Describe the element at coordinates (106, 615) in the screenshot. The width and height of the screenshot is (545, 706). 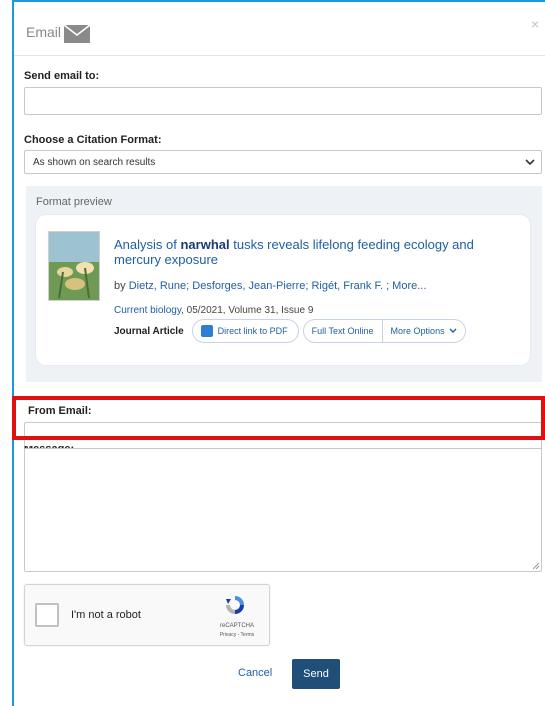
I see `recaptcha-label: I'm not a robot` at that location.